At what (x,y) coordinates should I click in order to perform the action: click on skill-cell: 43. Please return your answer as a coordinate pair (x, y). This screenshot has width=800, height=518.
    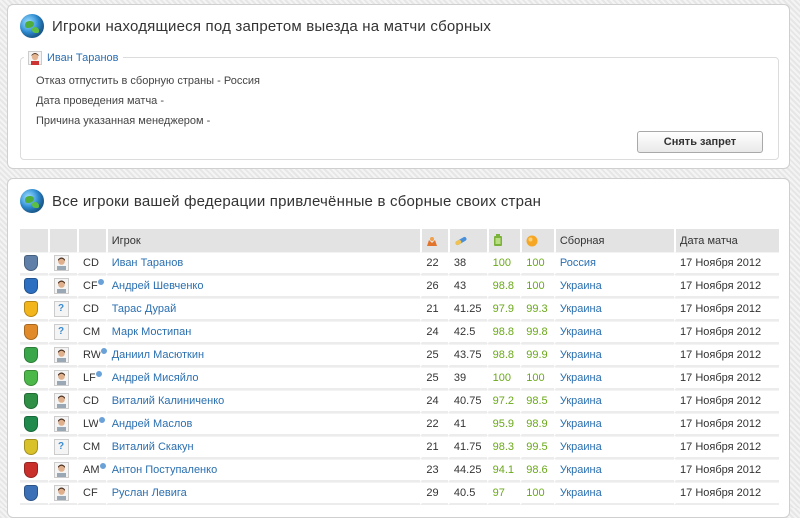
    Looking at the image, I should click on (467, 286).